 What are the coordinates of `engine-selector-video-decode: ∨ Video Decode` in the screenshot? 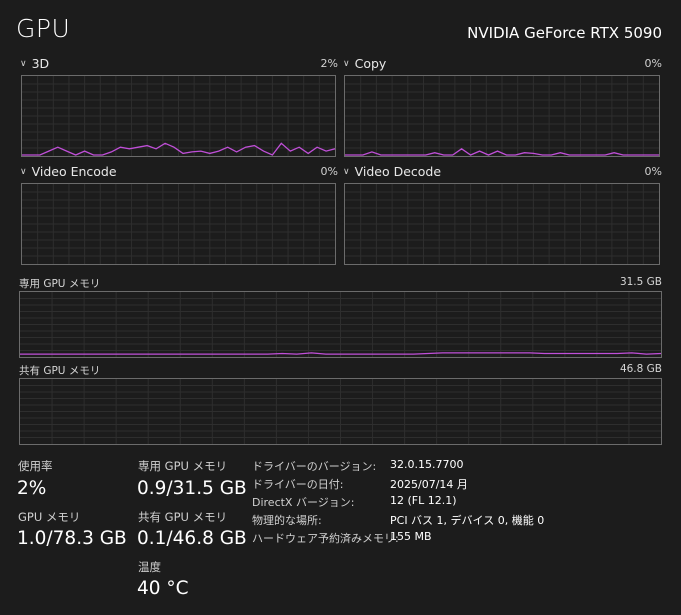 It's located at (392, 171).